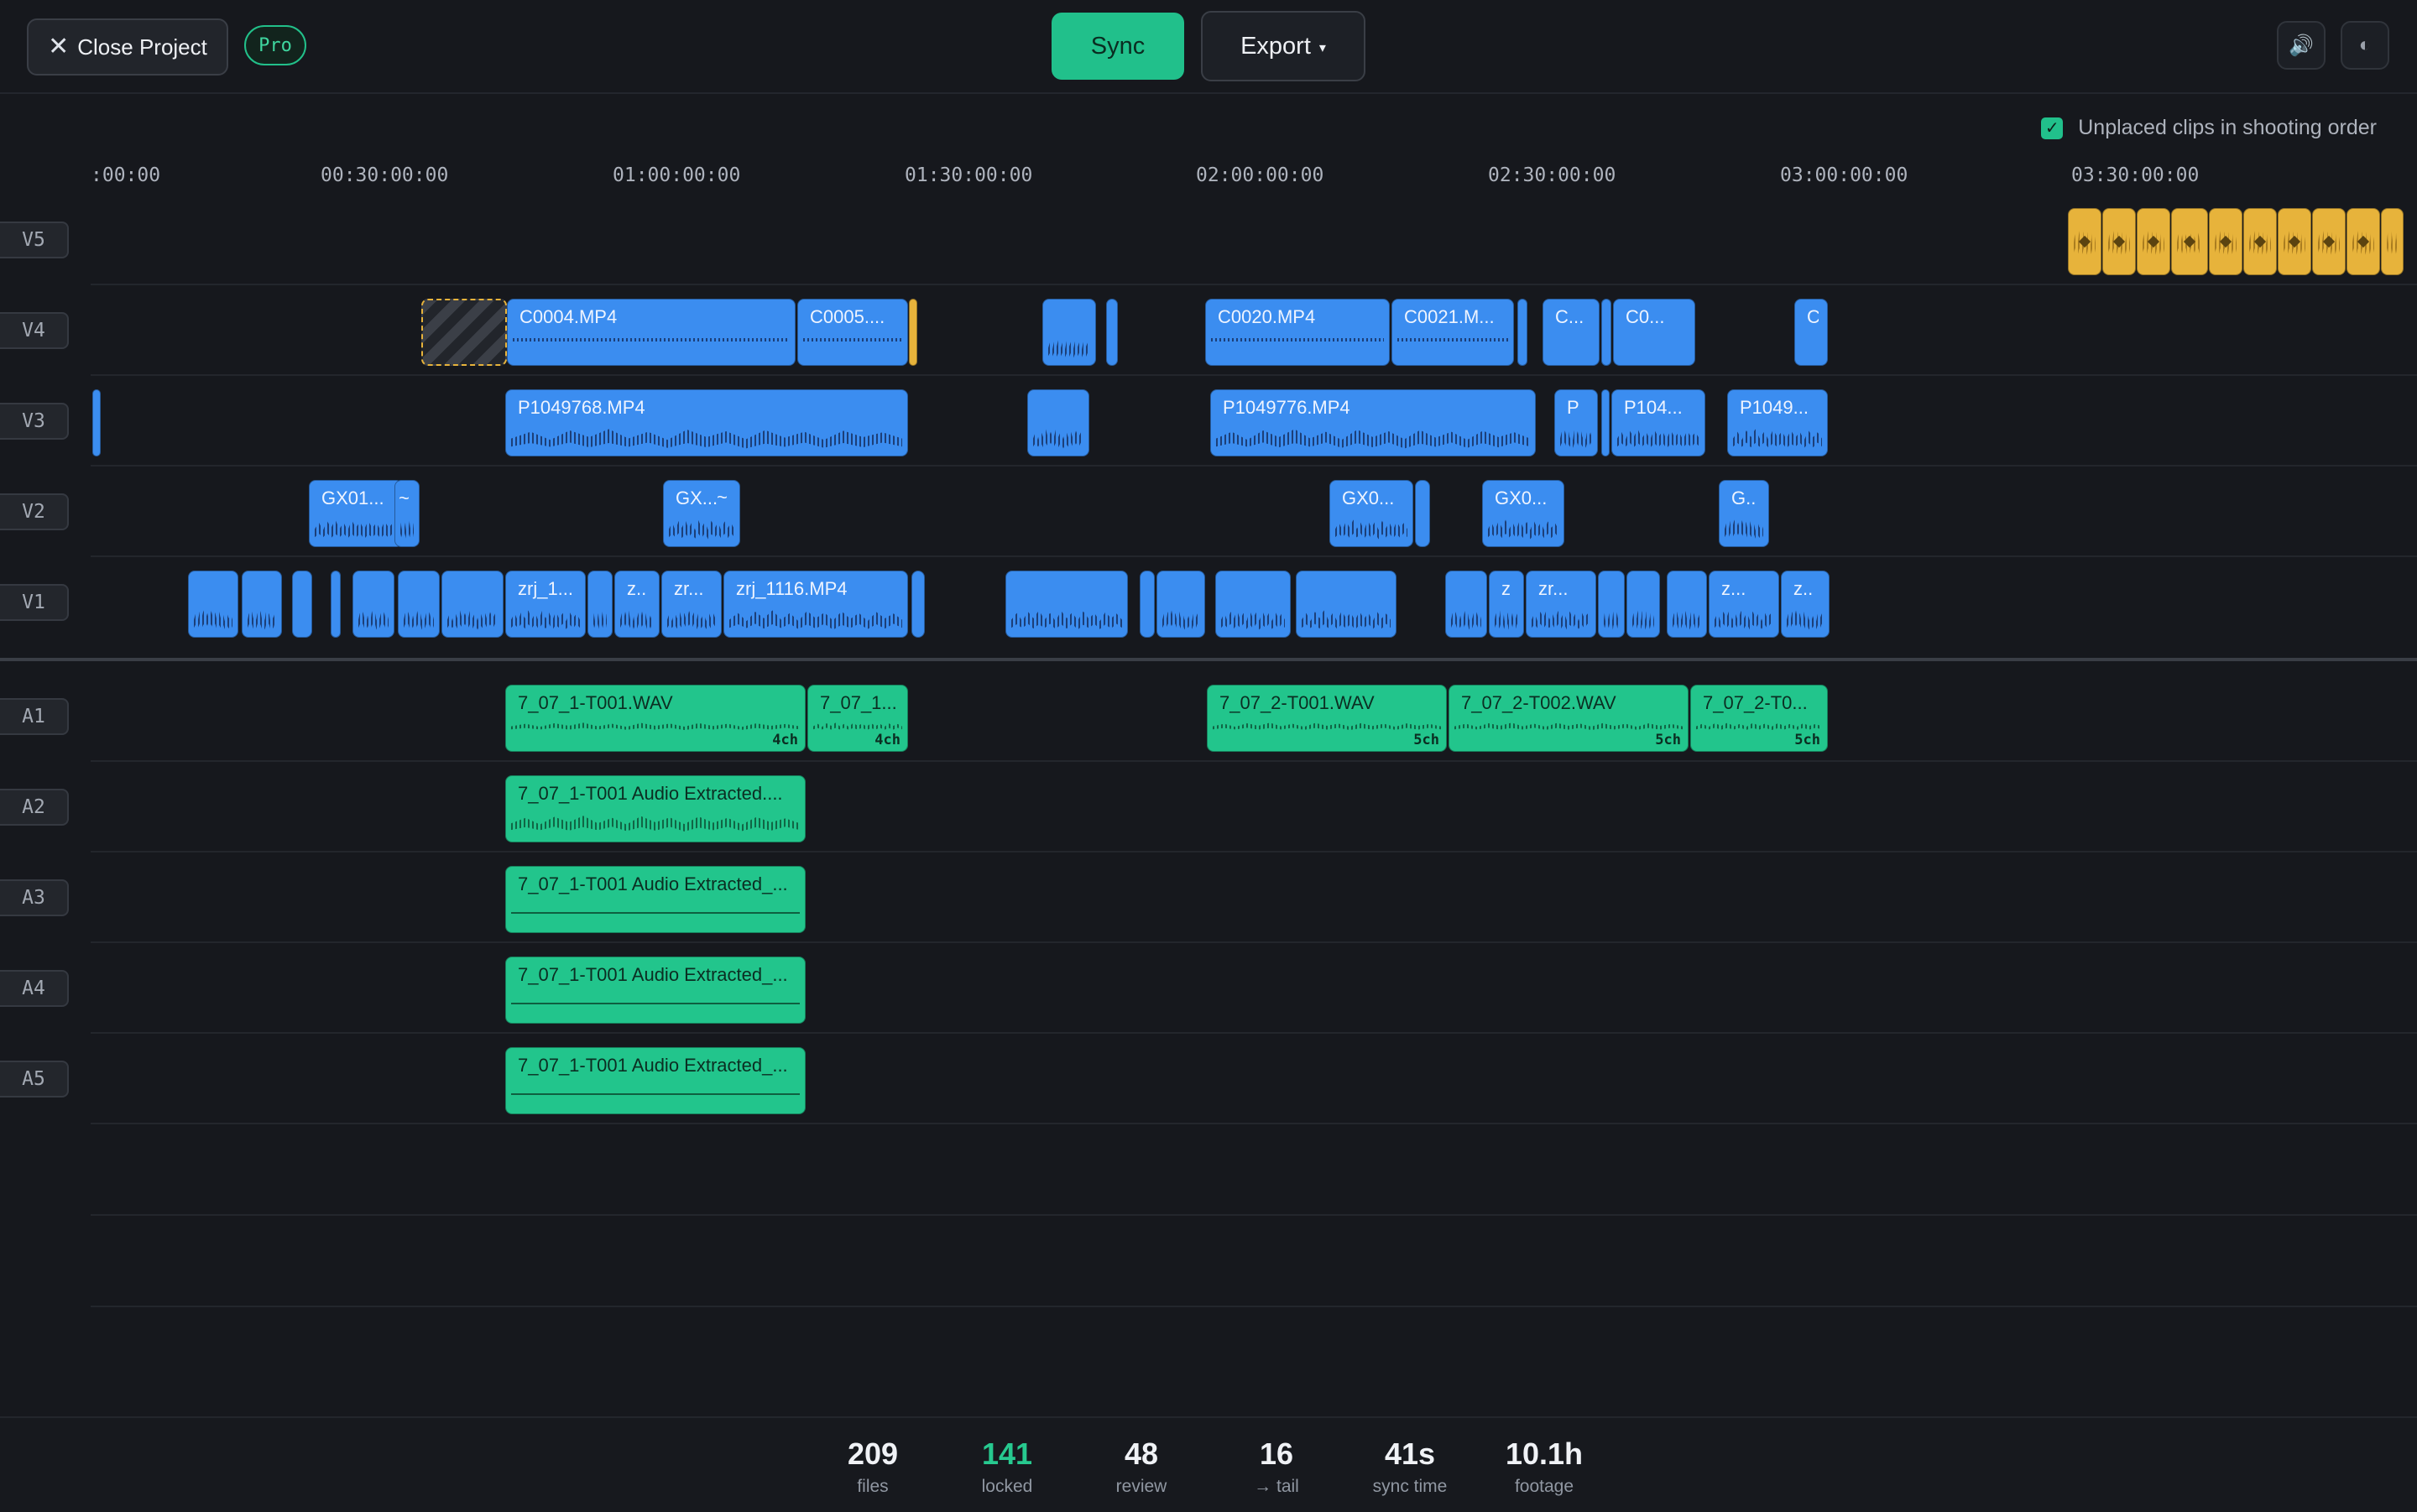 This screenshot has width=2417, height=1512. I want to click on track-label-v4: V4, so click(34, 330).